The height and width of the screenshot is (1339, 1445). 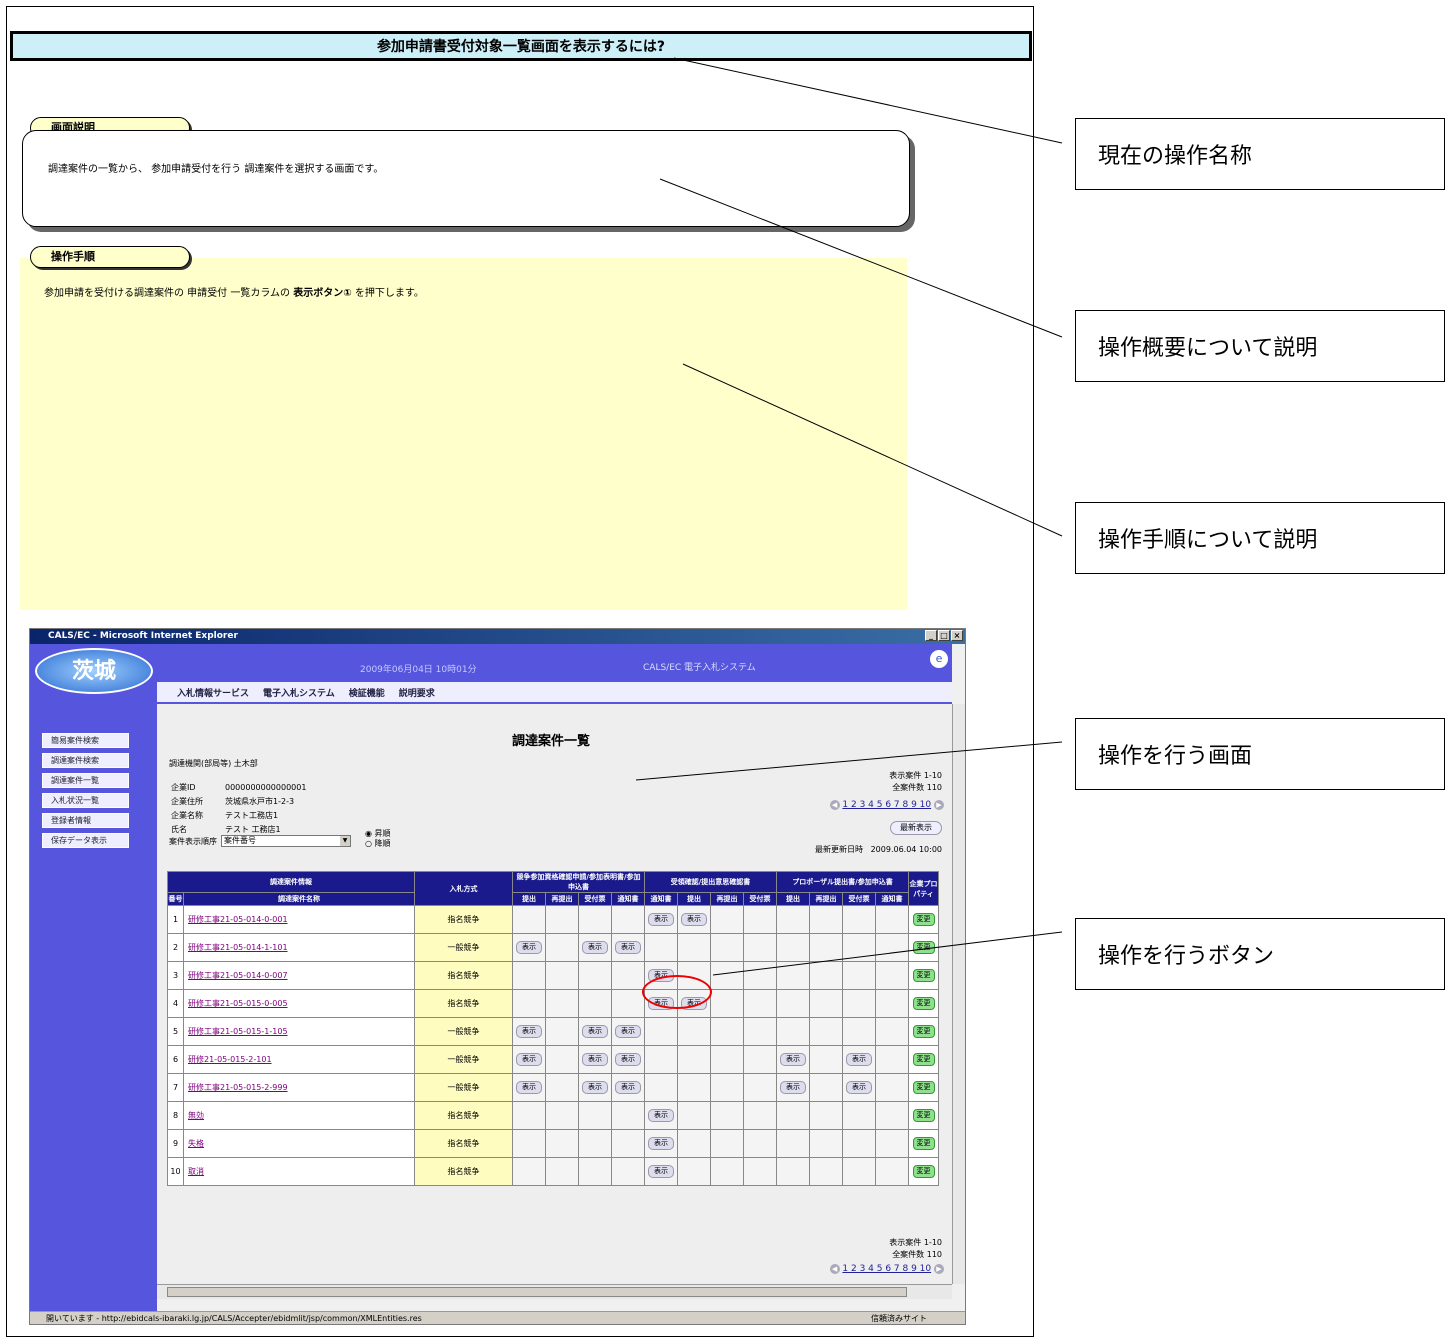 I want to click on page-links-bottom: 1 2 3 4 5 6 7 8 9 10, so click(x=886, y=1269).